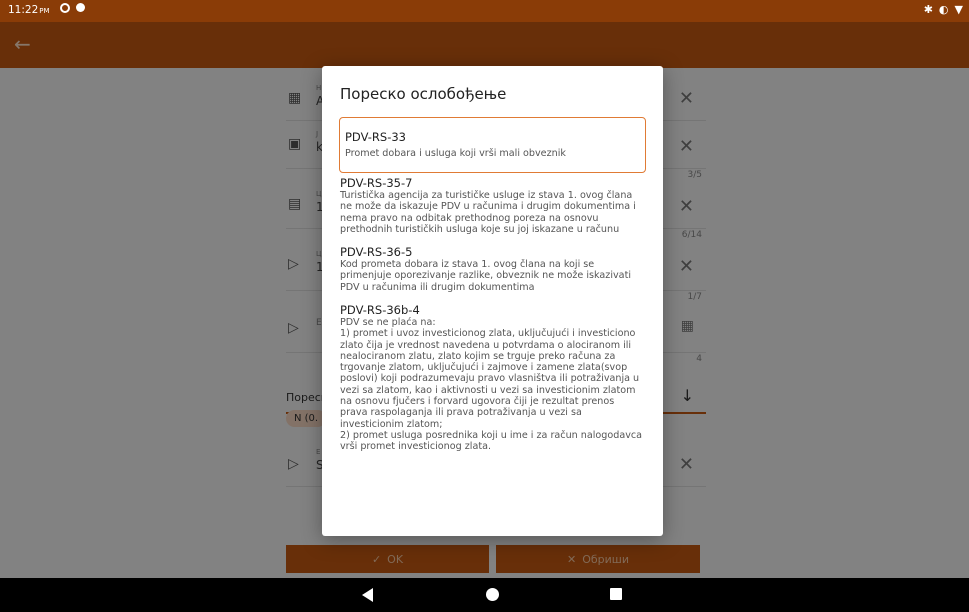  What do you see at coordinates (376, 137) in the screenshot?
I see `option-code: PDV-RS-33` at bounding box center [376, 137].